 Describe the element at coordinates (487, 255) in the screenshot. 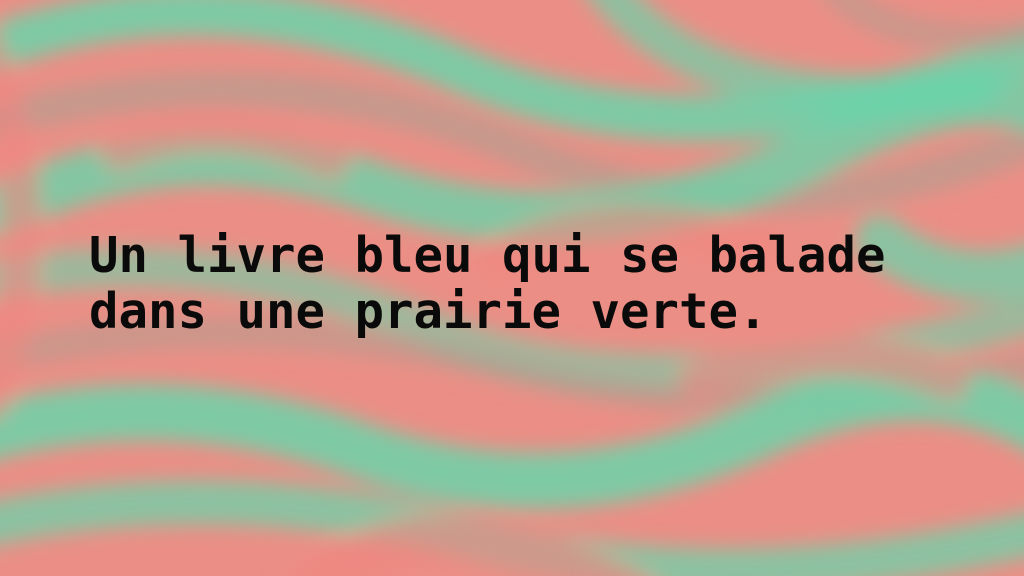

I see `caption-line-1: Un livre bleu qui se balade` at that location.